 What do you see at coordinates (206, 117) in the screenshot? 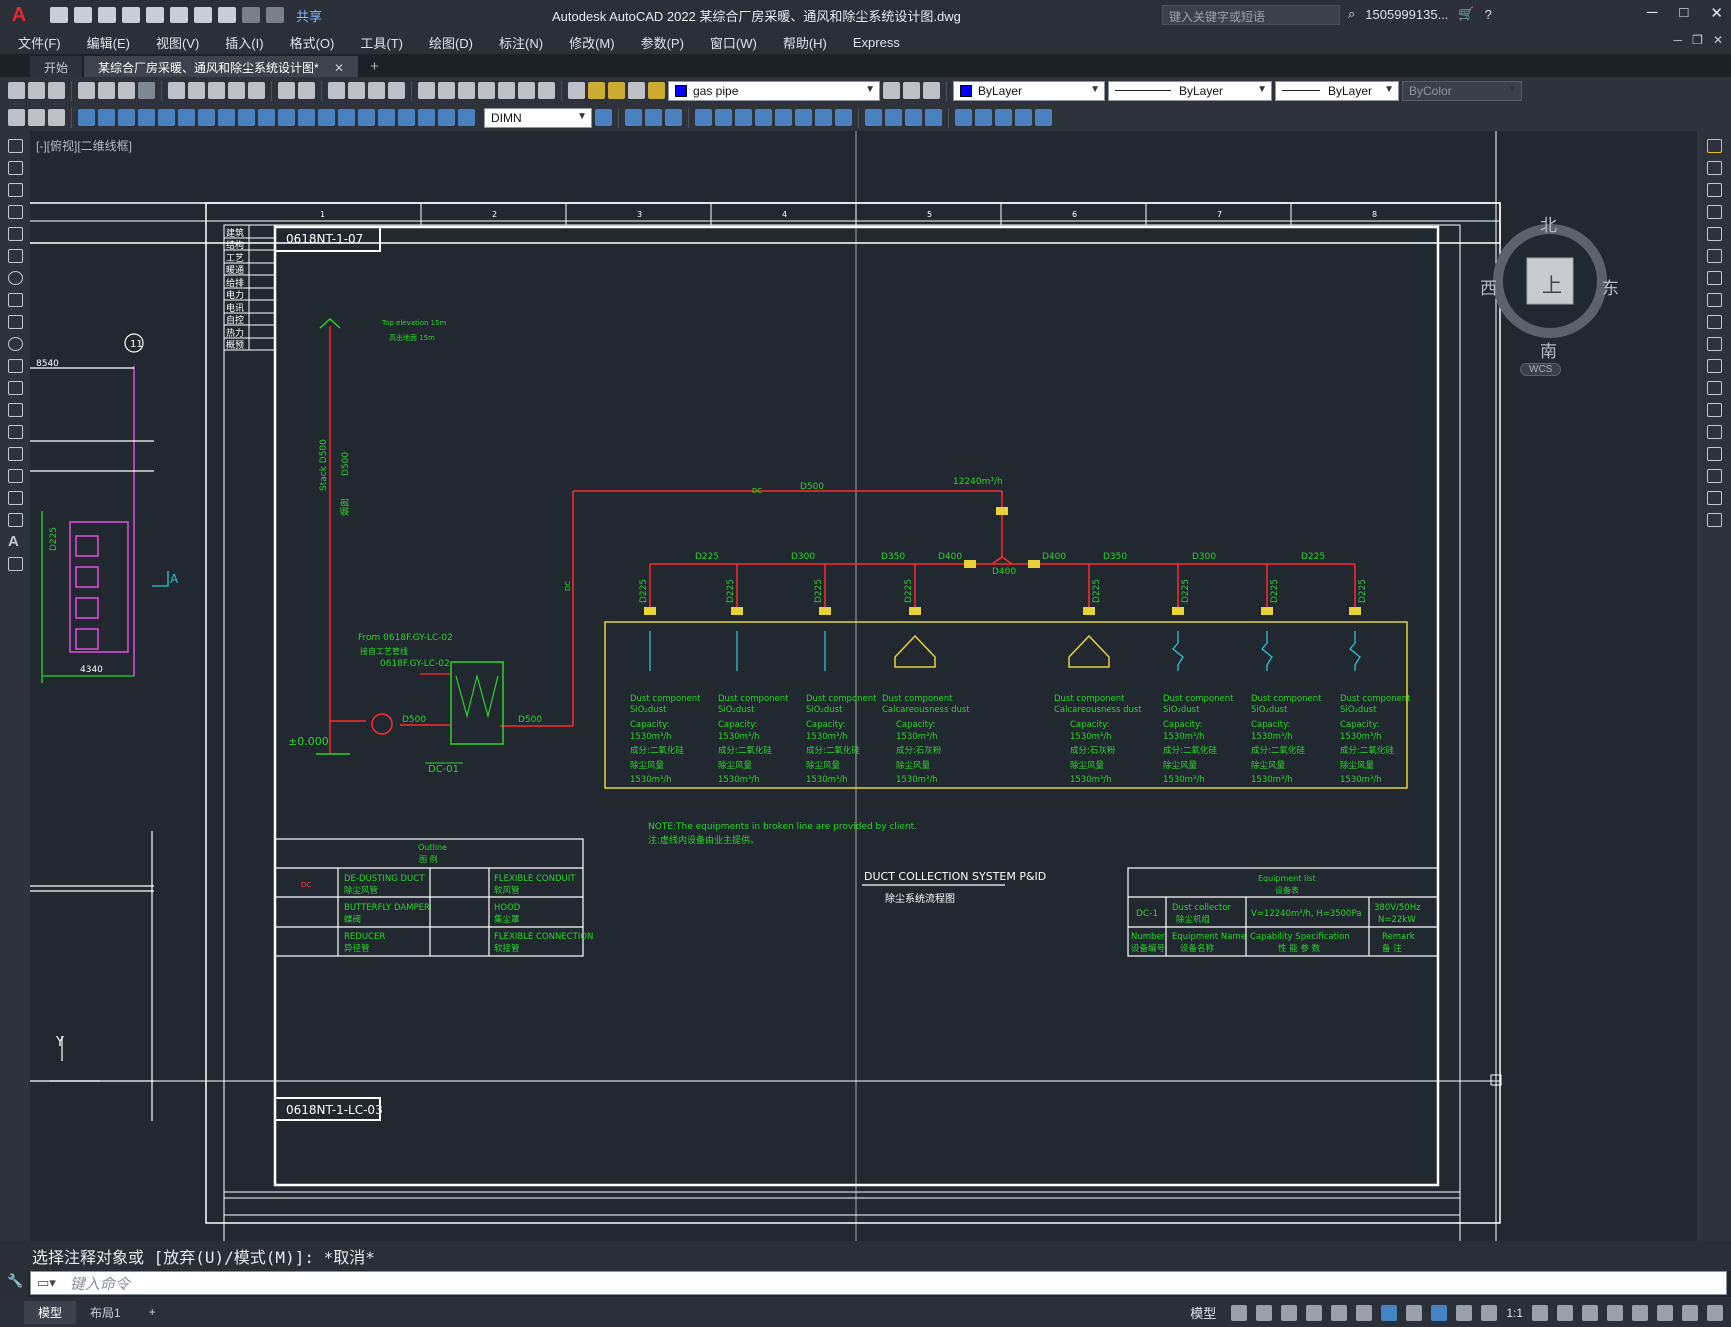
I see `dim-diameter-icon` at bounding box center [206, 117].